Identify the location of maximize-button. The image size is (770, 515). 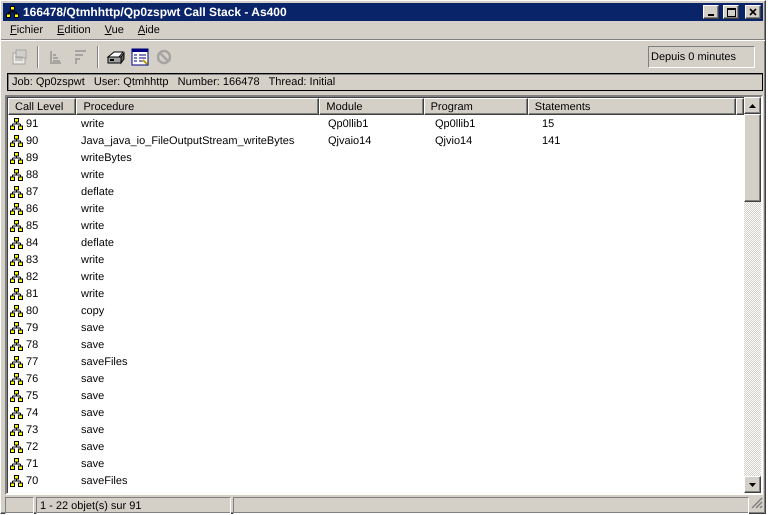
(731, 12).